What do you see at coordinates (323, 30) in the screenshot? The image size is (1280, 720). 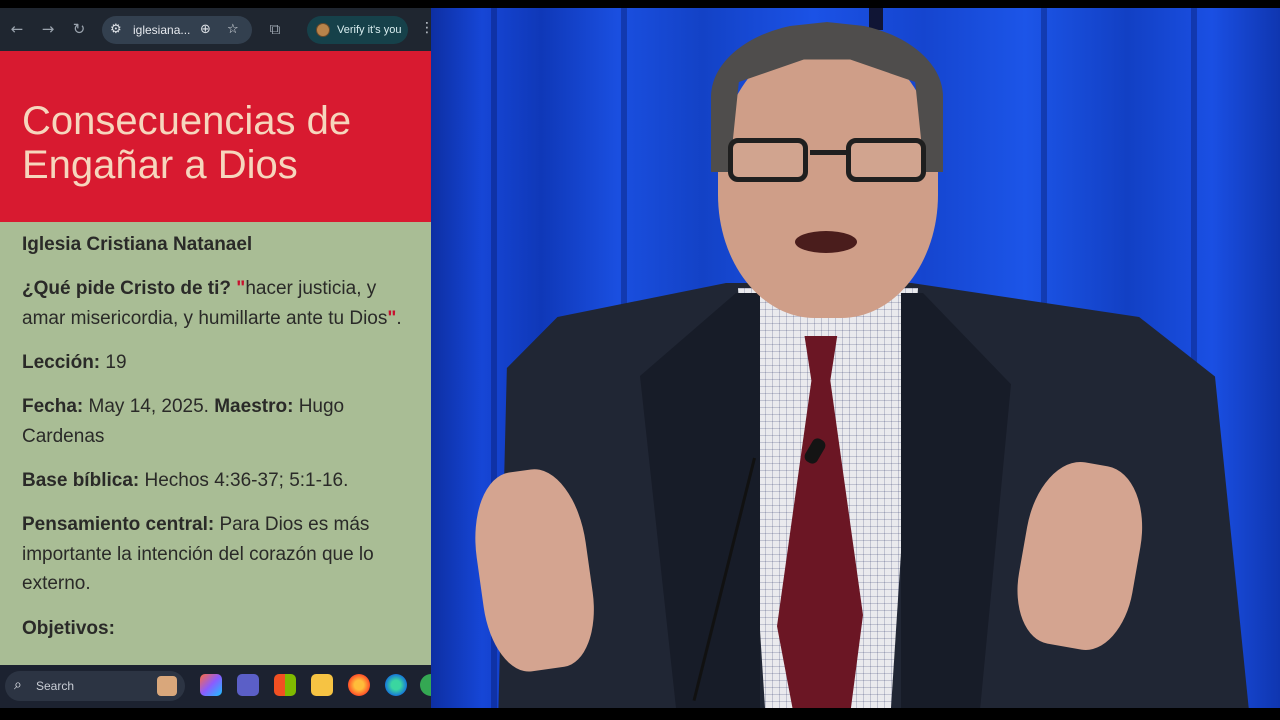 I see `profile-avatar-icon` at bounding box center [323, 30].